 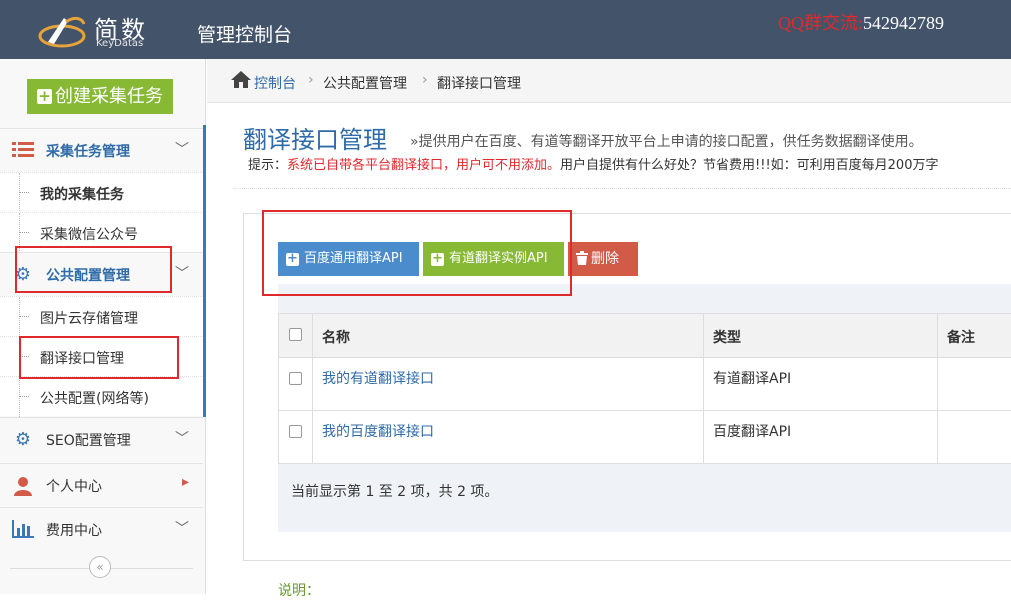 I want to click on select-all-checkbox, so click(x=295, y=334).